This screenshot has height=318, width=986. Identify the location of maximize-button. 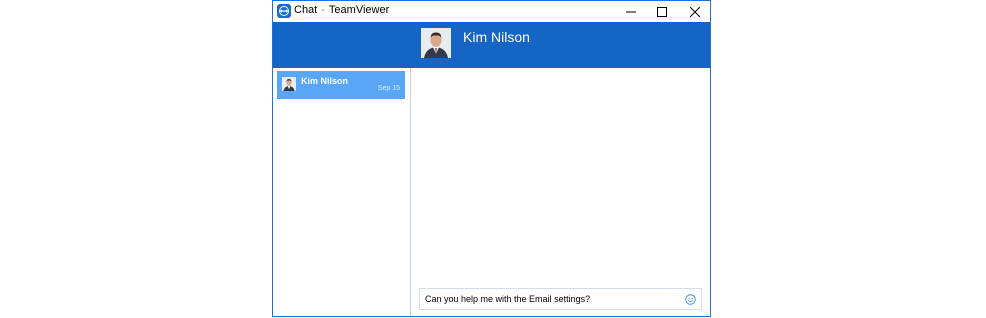
(662, 11).